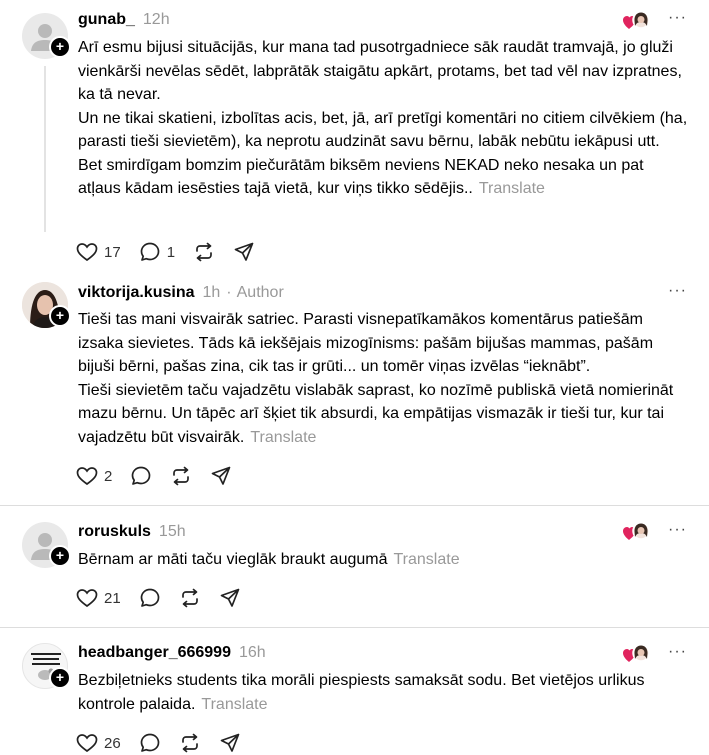 The image size is (709, 755). I want to click on like-button: 2, so click(94, 476).